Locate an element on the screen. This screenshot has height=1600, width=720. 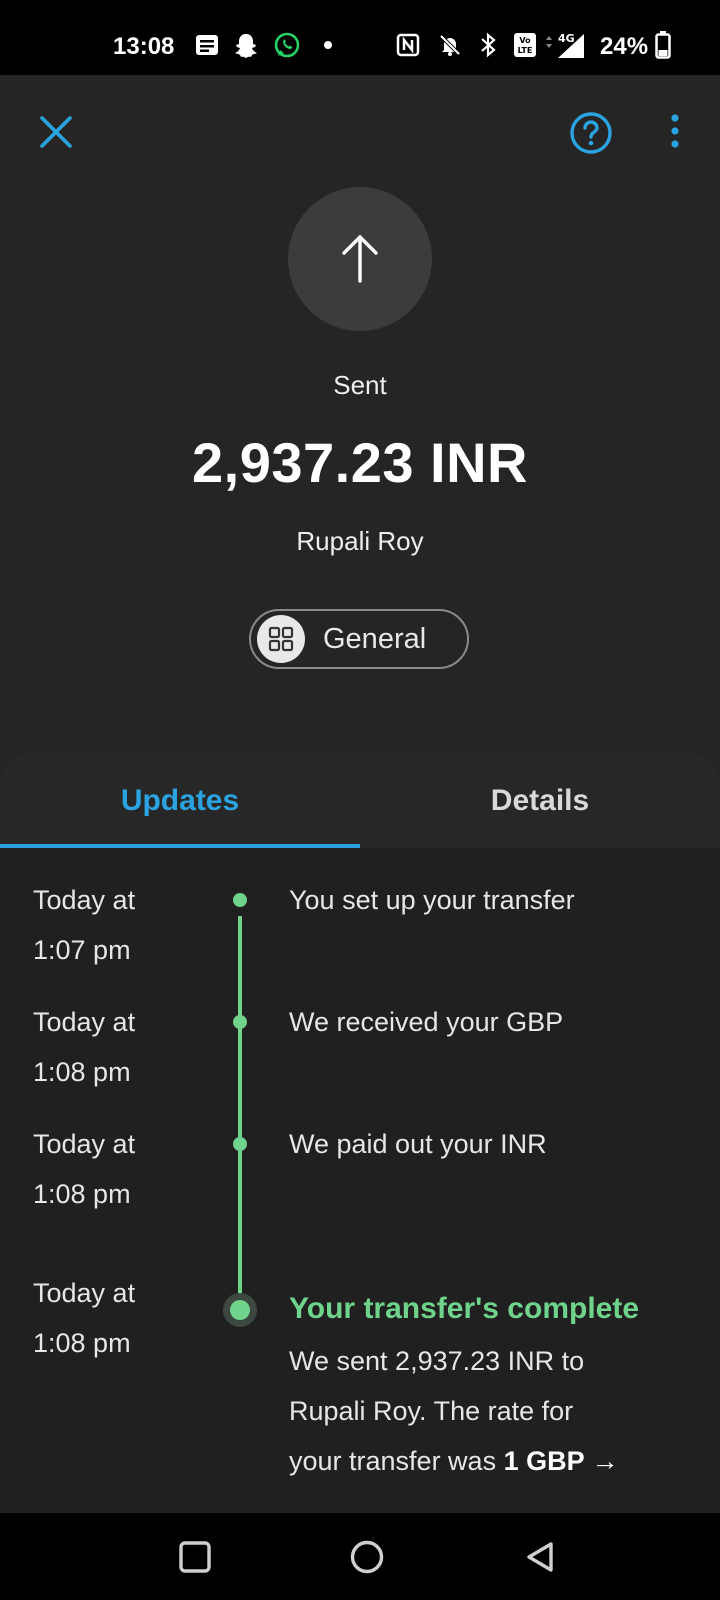
whatsapp-icon is located at coordinates (287, 45).